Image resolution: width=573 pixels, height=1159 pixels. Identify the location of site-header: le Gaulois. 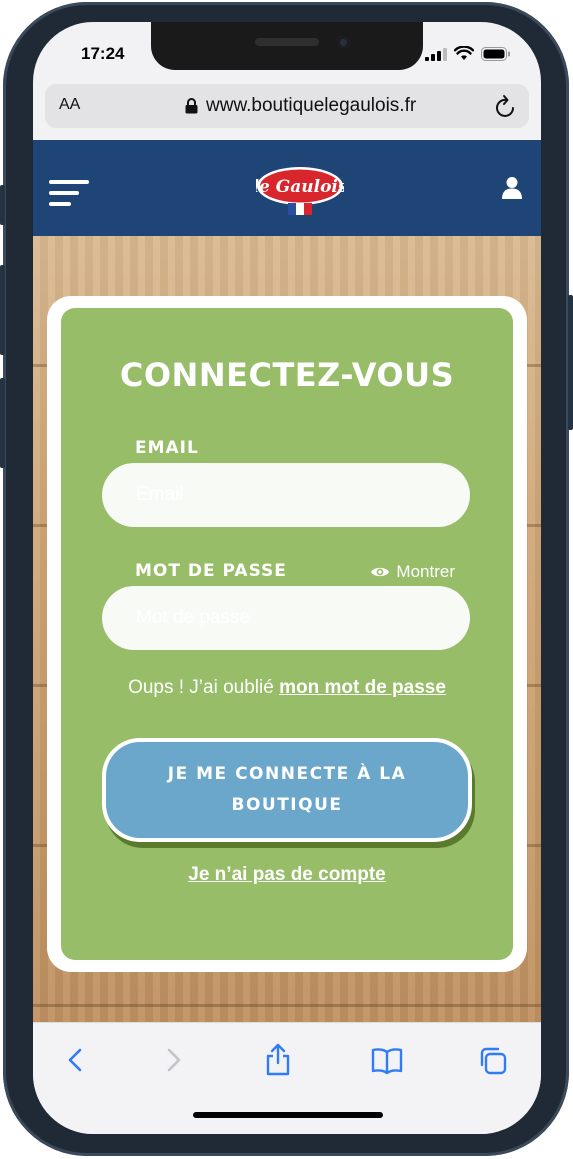
(287, 188).